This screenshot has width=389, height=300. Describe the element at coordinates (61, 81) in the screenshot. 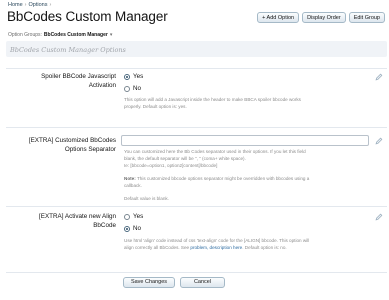

I see `option-label-spoiler: Spoiler BBCode Javascript Activation` at that location.